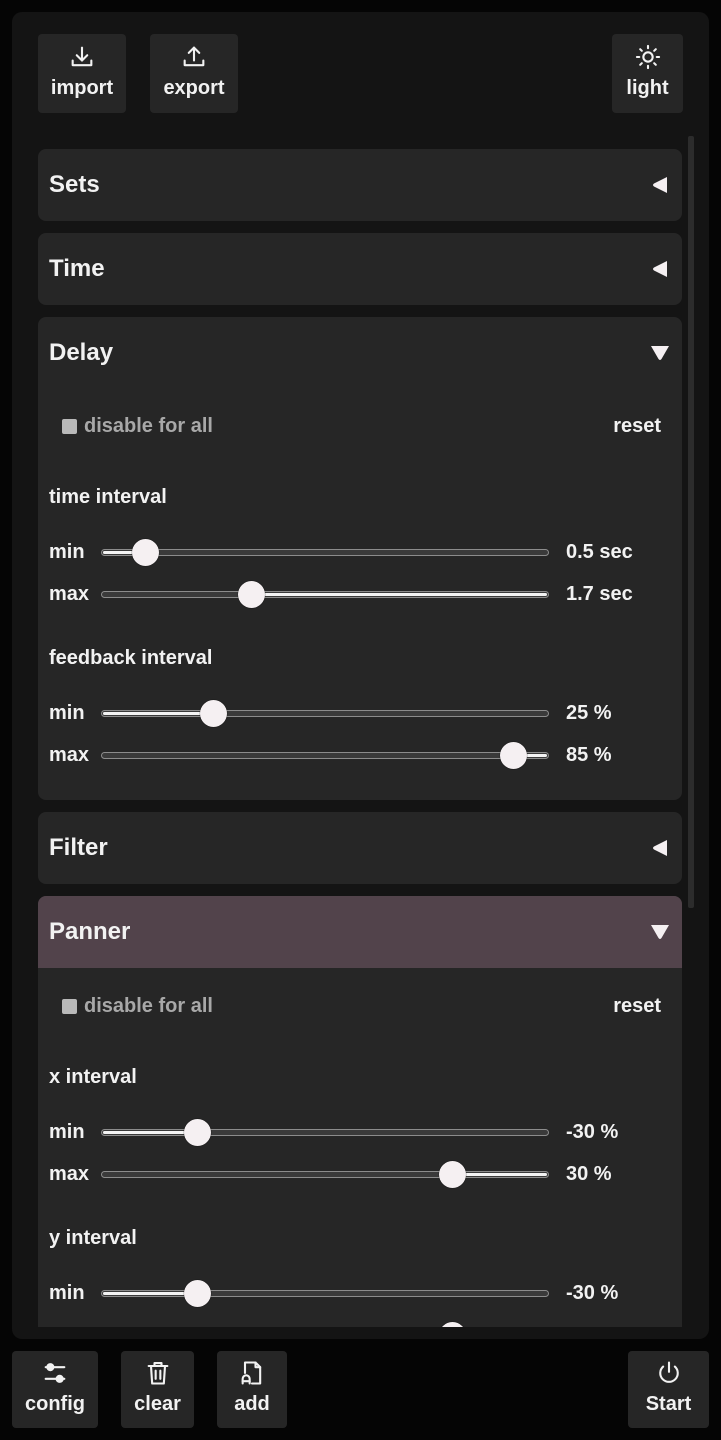 The image size is (721, 1440). Describe the element at coordinates (194, 88) in the screenshot. I see `export-label: export` at that location.